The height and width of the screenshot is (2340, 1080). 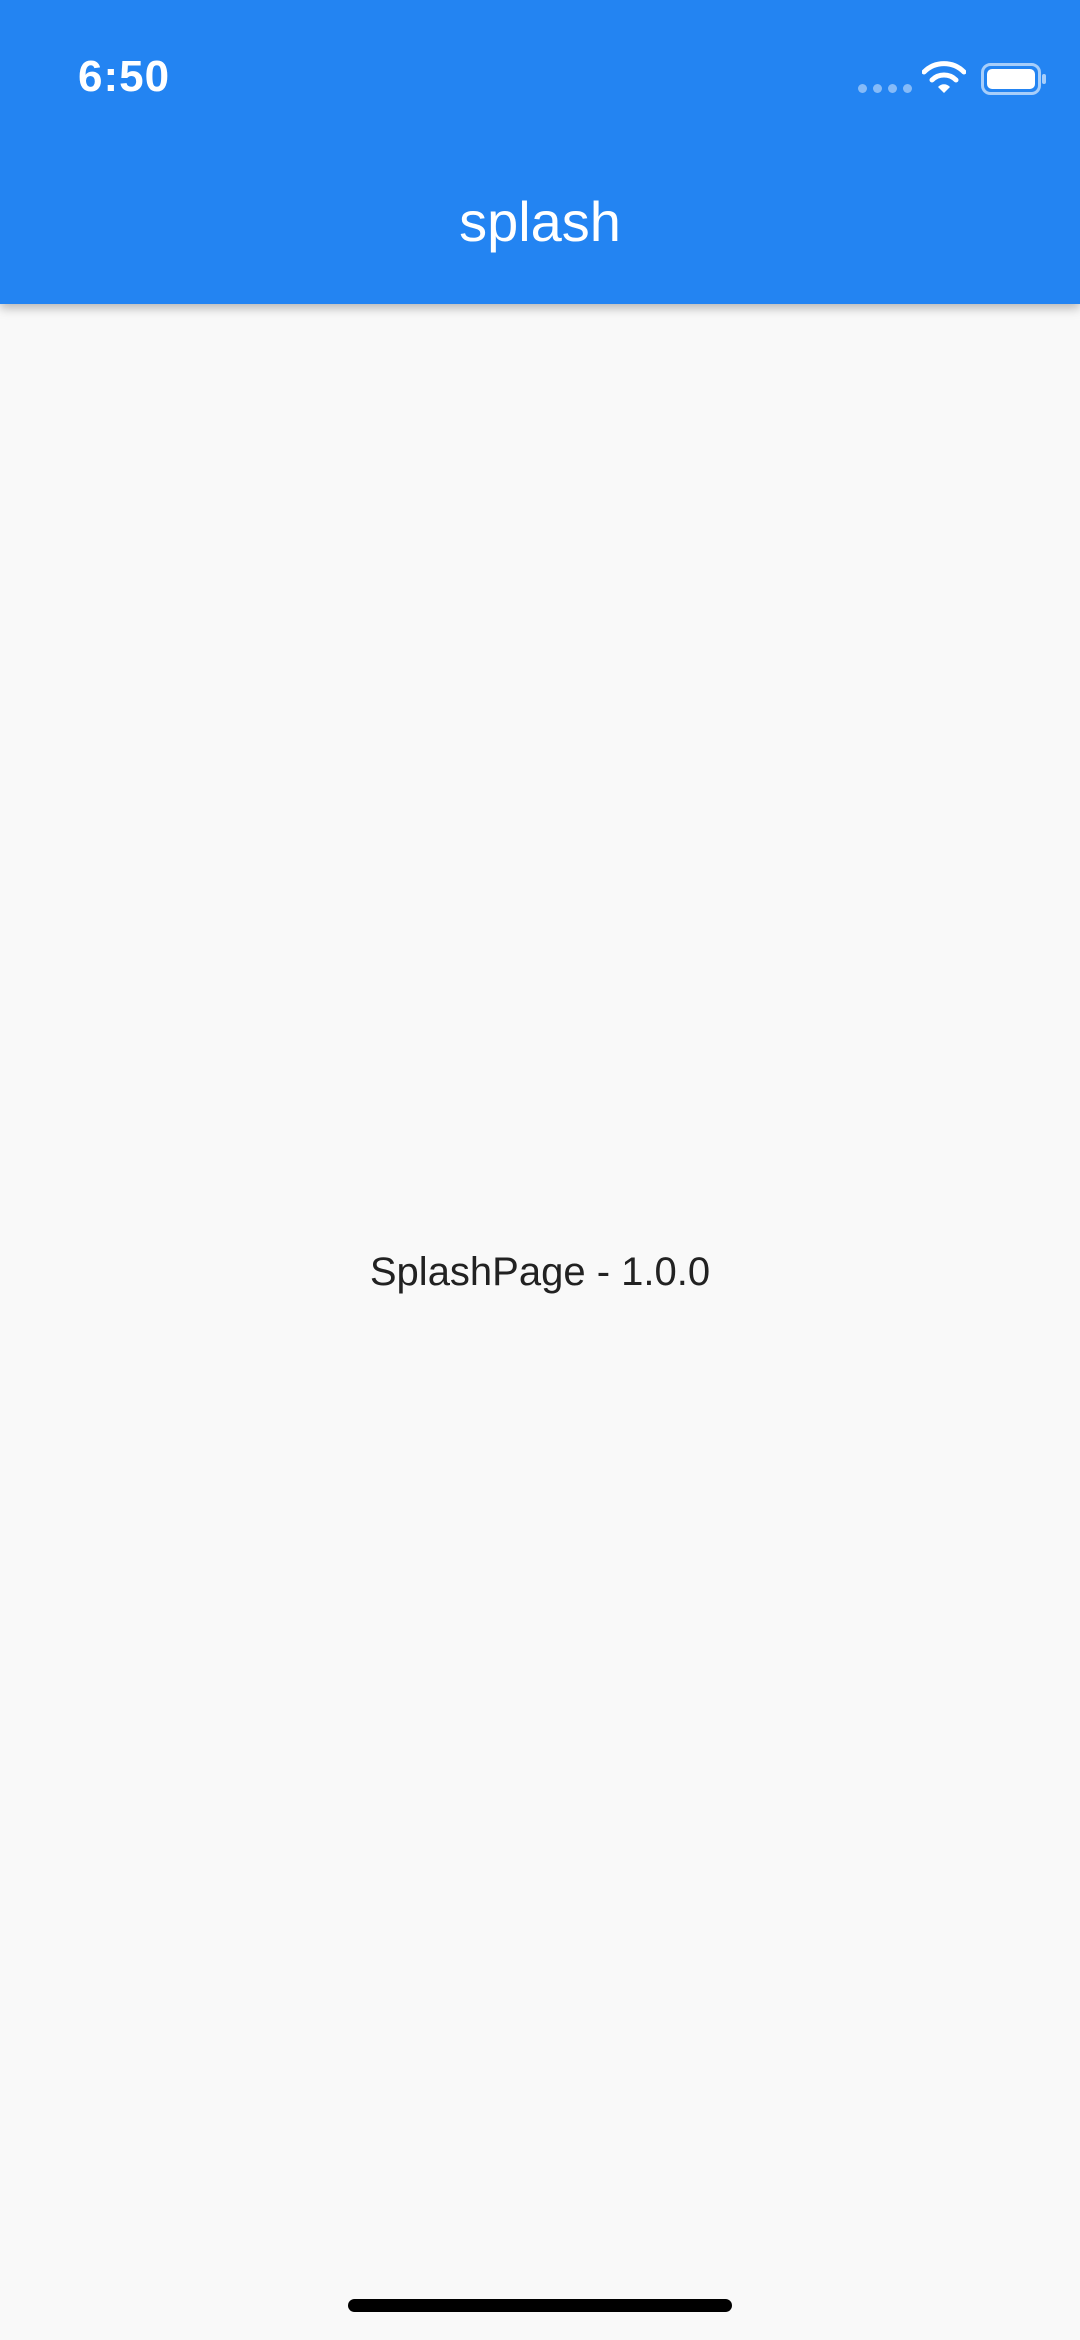 I want to click on battery-icon, so click(x=1013, y=79).